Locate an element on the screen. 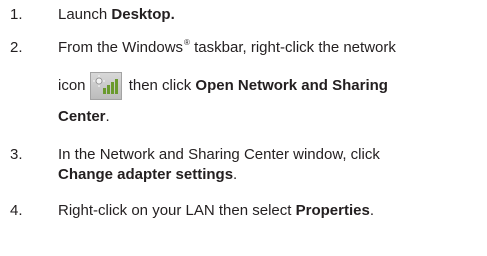  step-text-bold: Change adapter settings is located at coordinates (146, 174).